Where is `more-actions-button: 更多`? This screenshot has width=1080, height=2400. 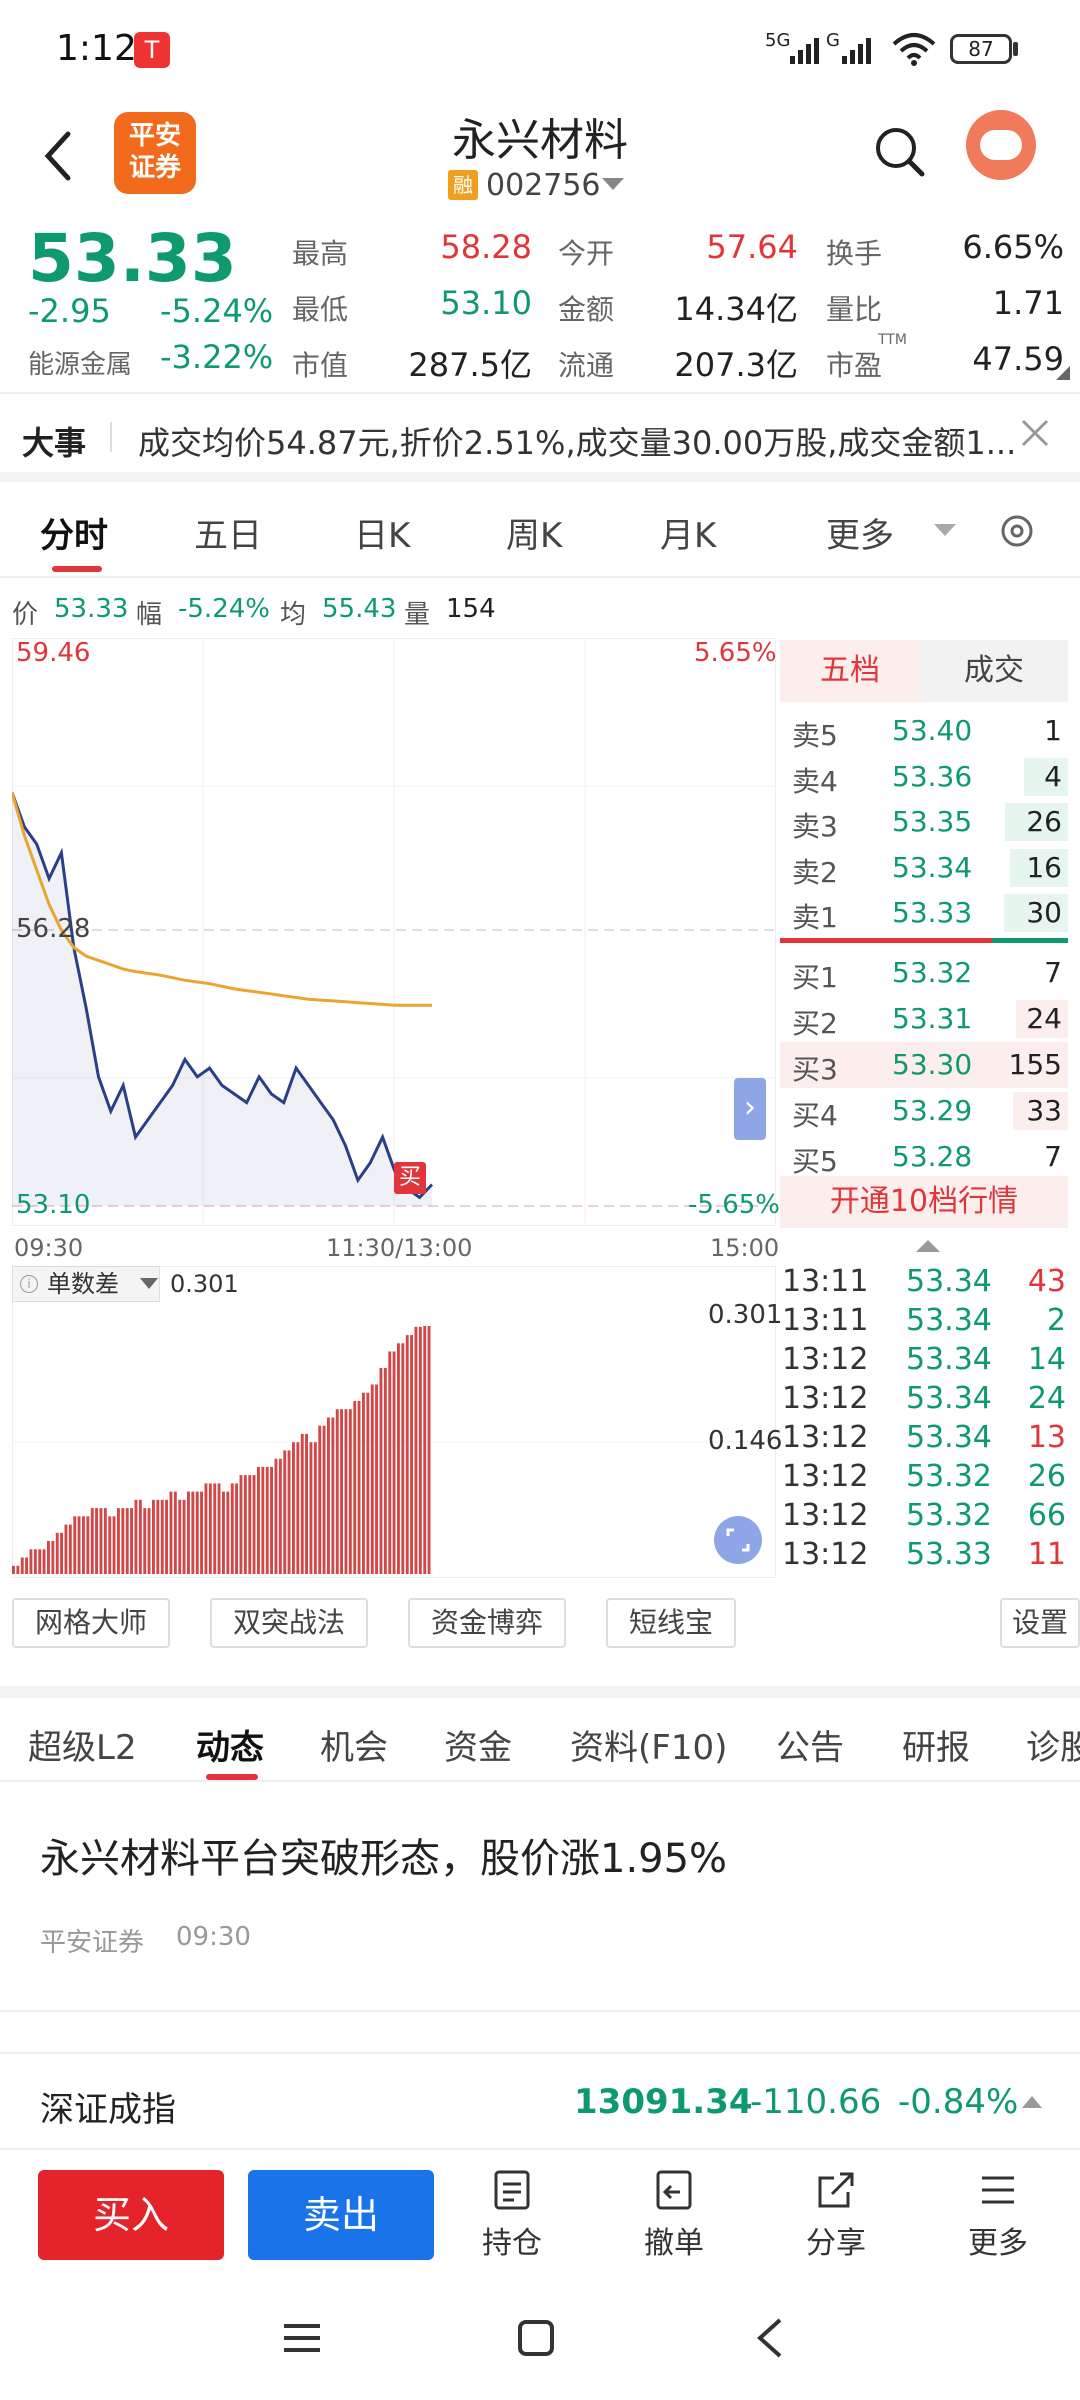
more-actions-button: 更多 is located at coordinates (998, 2215).